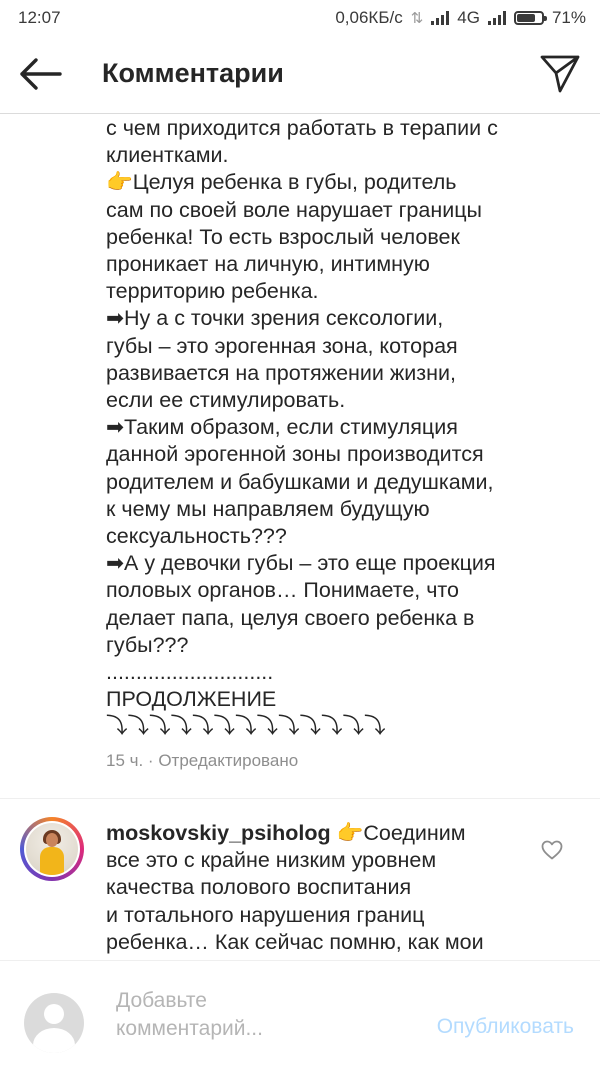 The height and width of the screenshot is (1066, 600). Describe the element at coordinates (302, 128) in the screenshot. I see `caption-line: с чем приходится работать в терапии с` at that location.